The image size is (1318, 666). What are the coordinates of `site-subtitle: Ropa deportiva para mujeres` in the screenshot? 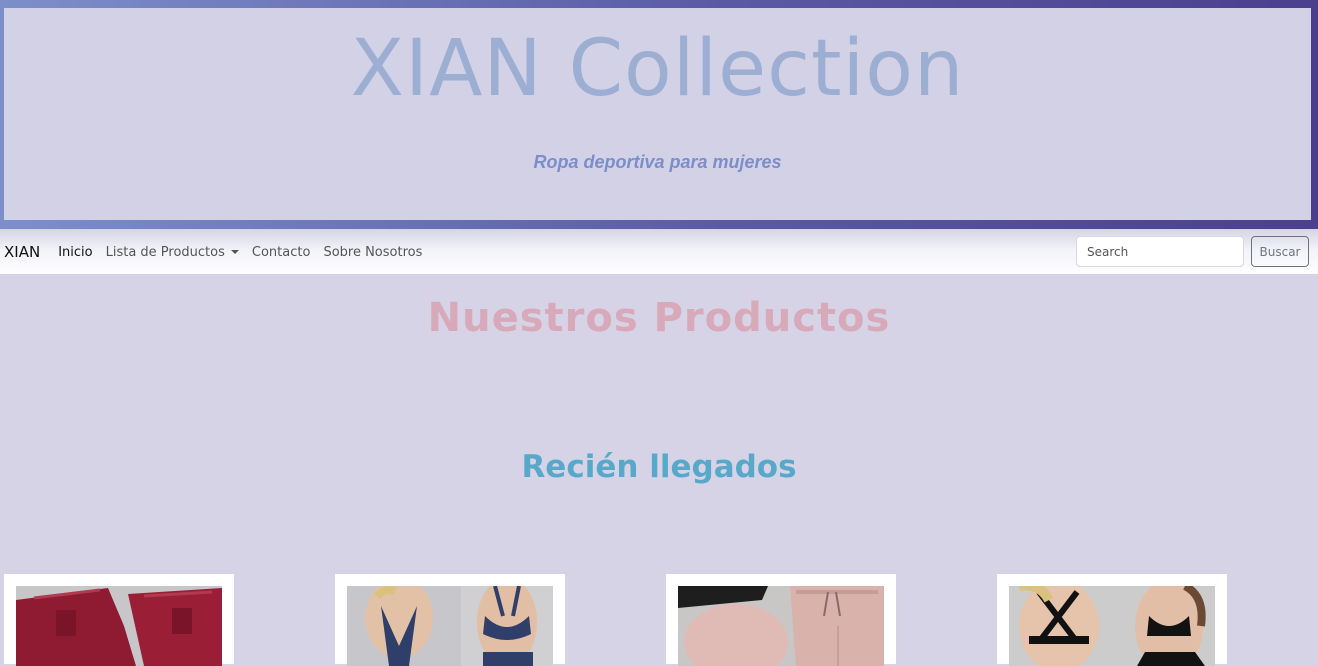 It's located at (657, 162).